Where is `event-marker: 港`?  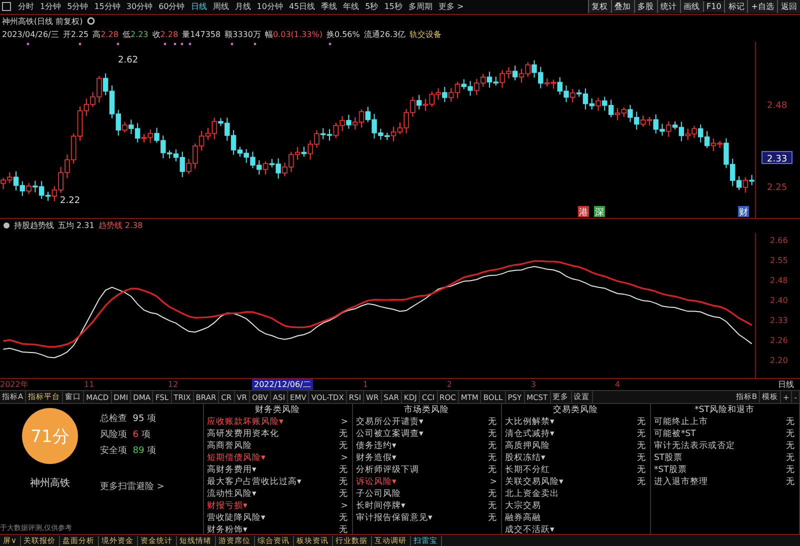 event-marker: 港 is located at coordinates (583, 212).